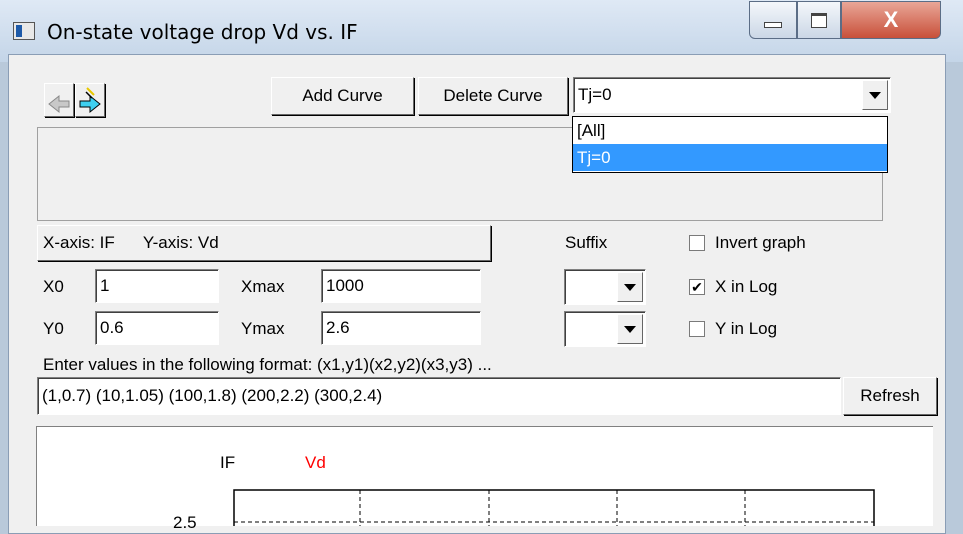 The height and width of the screenshot is (534, 963). I want to click on add-curve-button: Add Curve, so click(342, 96).